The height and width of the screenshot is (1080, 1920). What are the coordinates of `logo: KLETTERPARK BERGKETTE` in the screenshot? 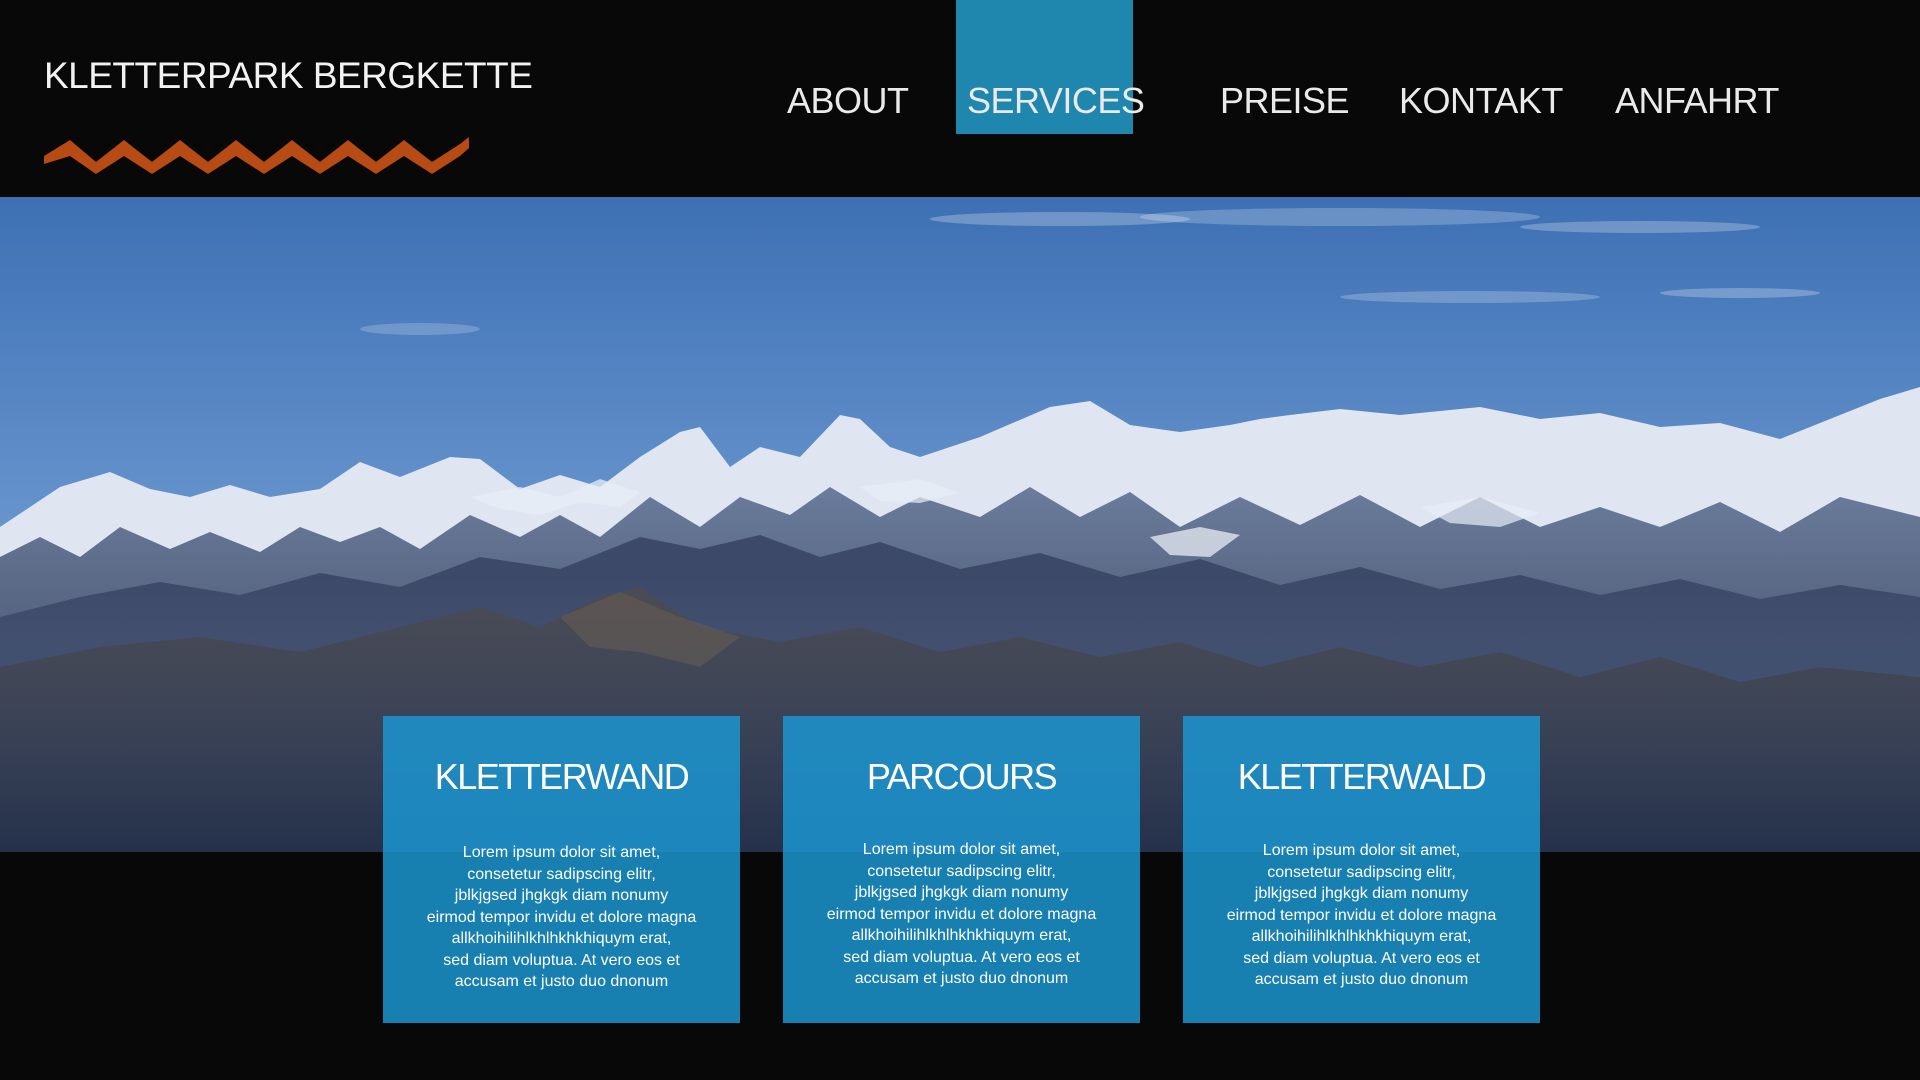 It's located at (288, 113).